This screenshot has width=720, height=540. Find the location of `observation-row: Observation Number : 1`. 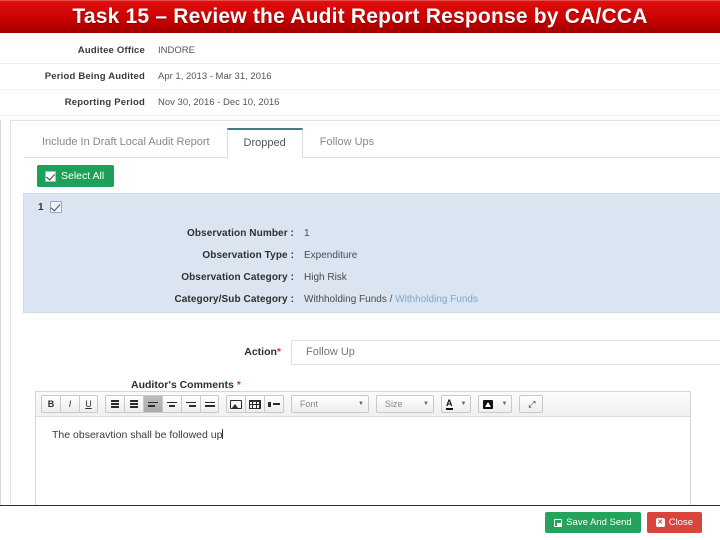

observation-row: Observation Number : 1 is located at coordinates (372, 233).